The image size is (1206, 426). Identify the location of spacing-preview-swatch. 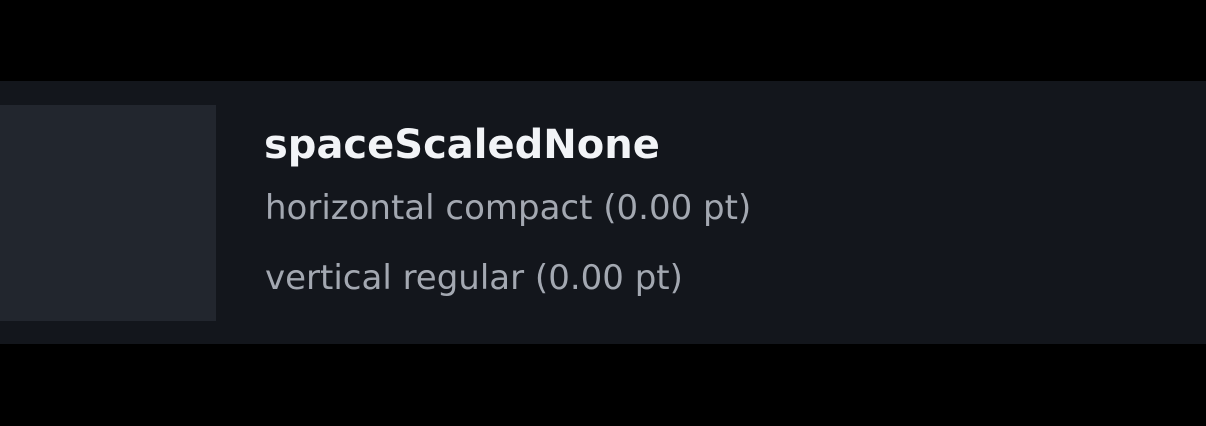
(108, 213).